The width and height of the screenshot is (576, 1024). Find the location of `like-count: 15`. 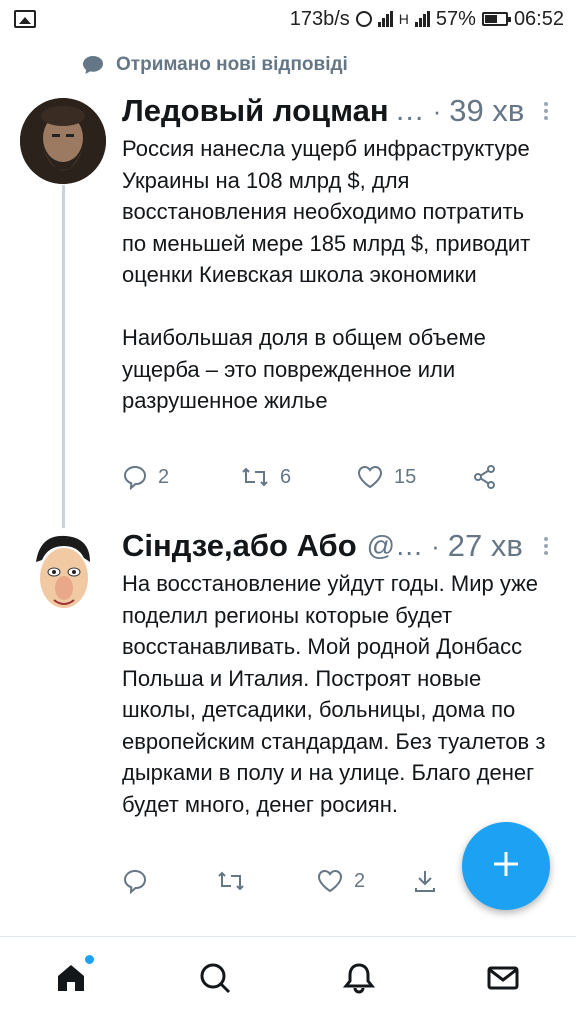

like-count: 15 is located at coordinates (405, 476).